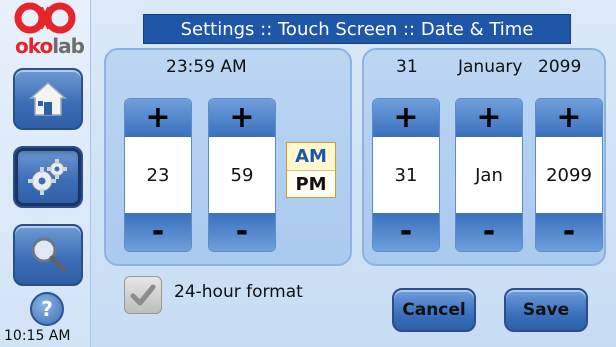 The height and width of the screenshot is (347, 616). I want to click on cancel-label: Cancel, so click(434, 310).